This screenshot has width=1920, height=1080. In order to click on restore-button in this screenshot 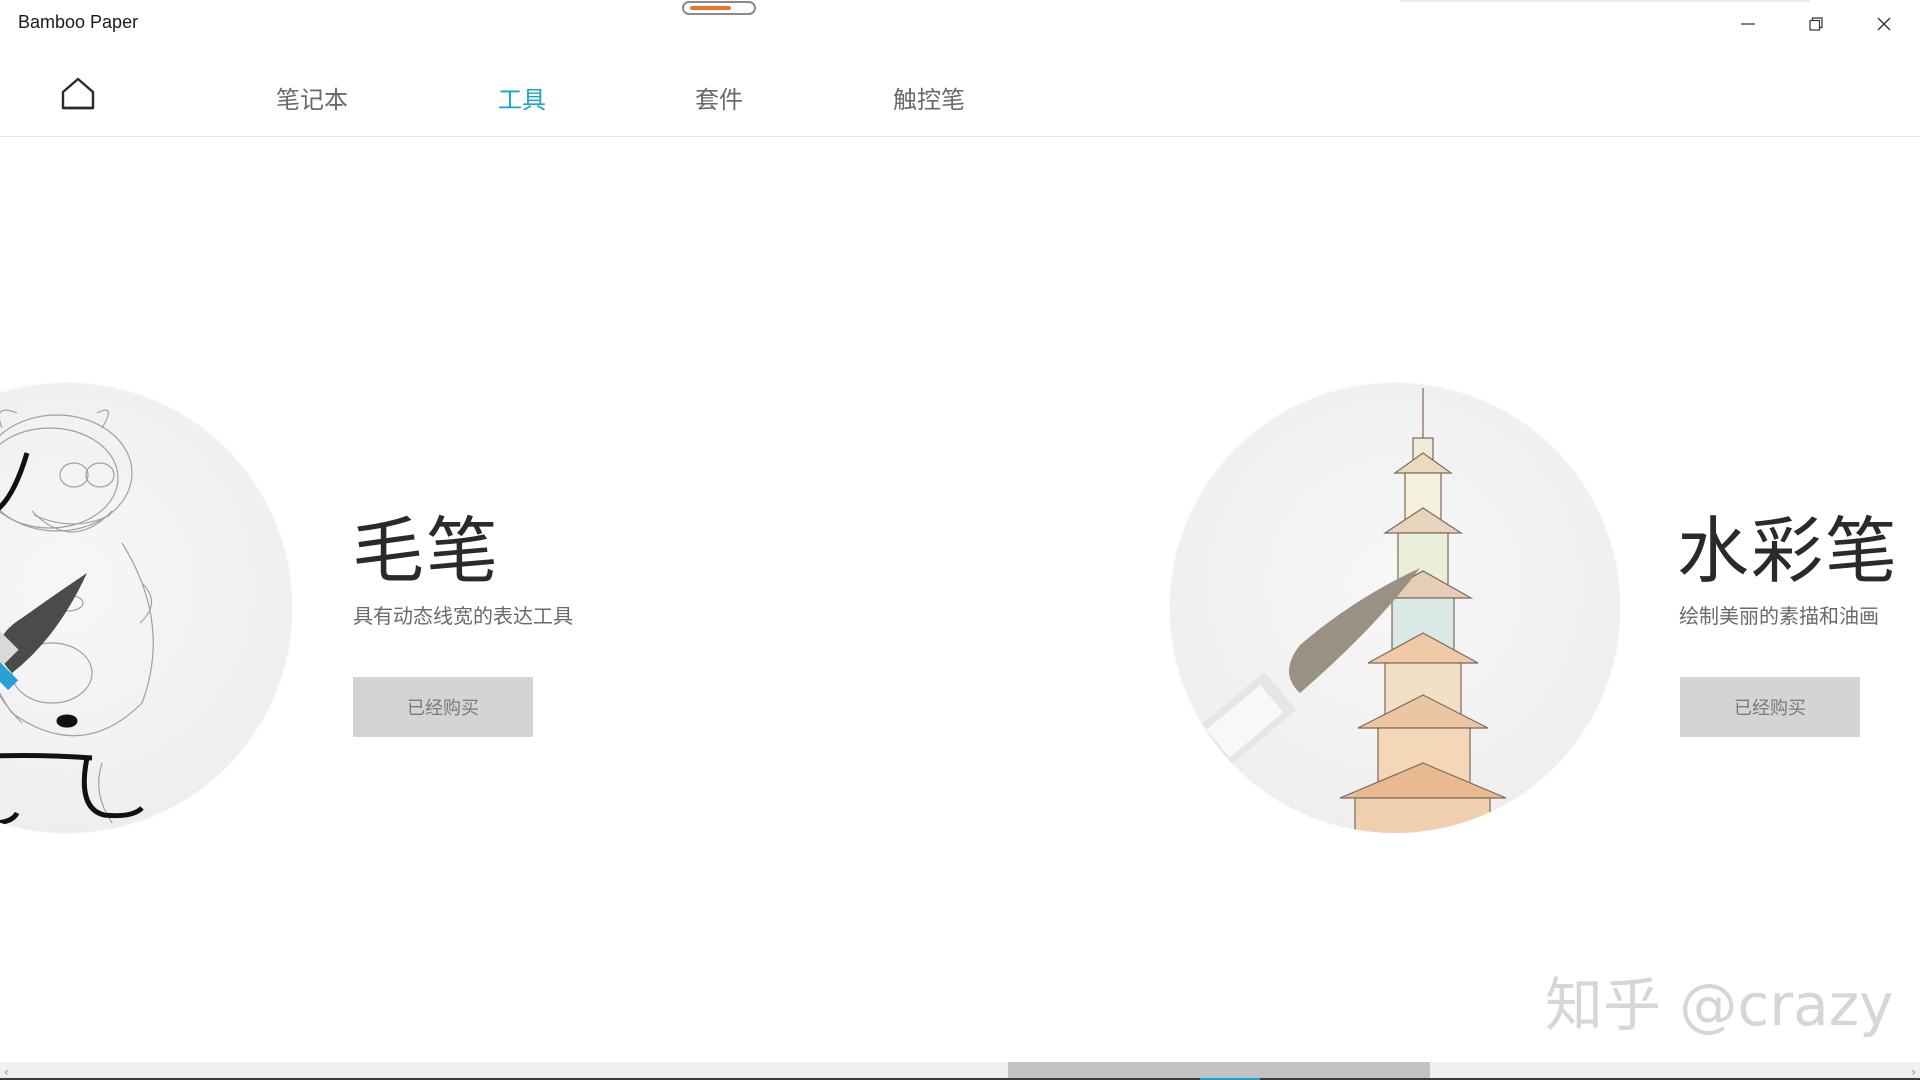, I will do `click(1816, 24)`.